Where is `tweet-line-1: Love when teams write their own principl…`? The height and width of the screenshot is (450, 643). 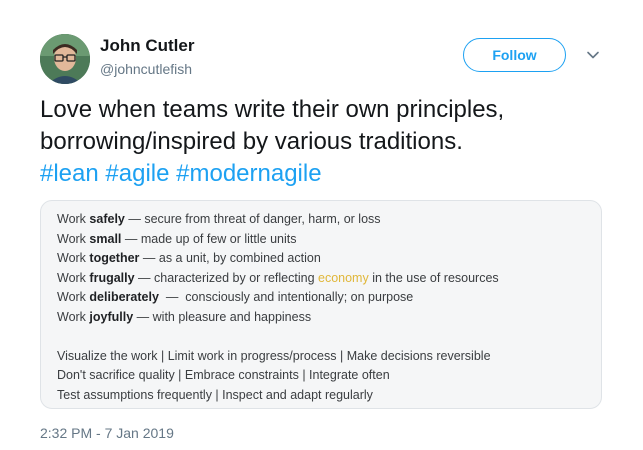
tweet-line-1: Love when teams write their own principl… is located at coordinates (272, 109).